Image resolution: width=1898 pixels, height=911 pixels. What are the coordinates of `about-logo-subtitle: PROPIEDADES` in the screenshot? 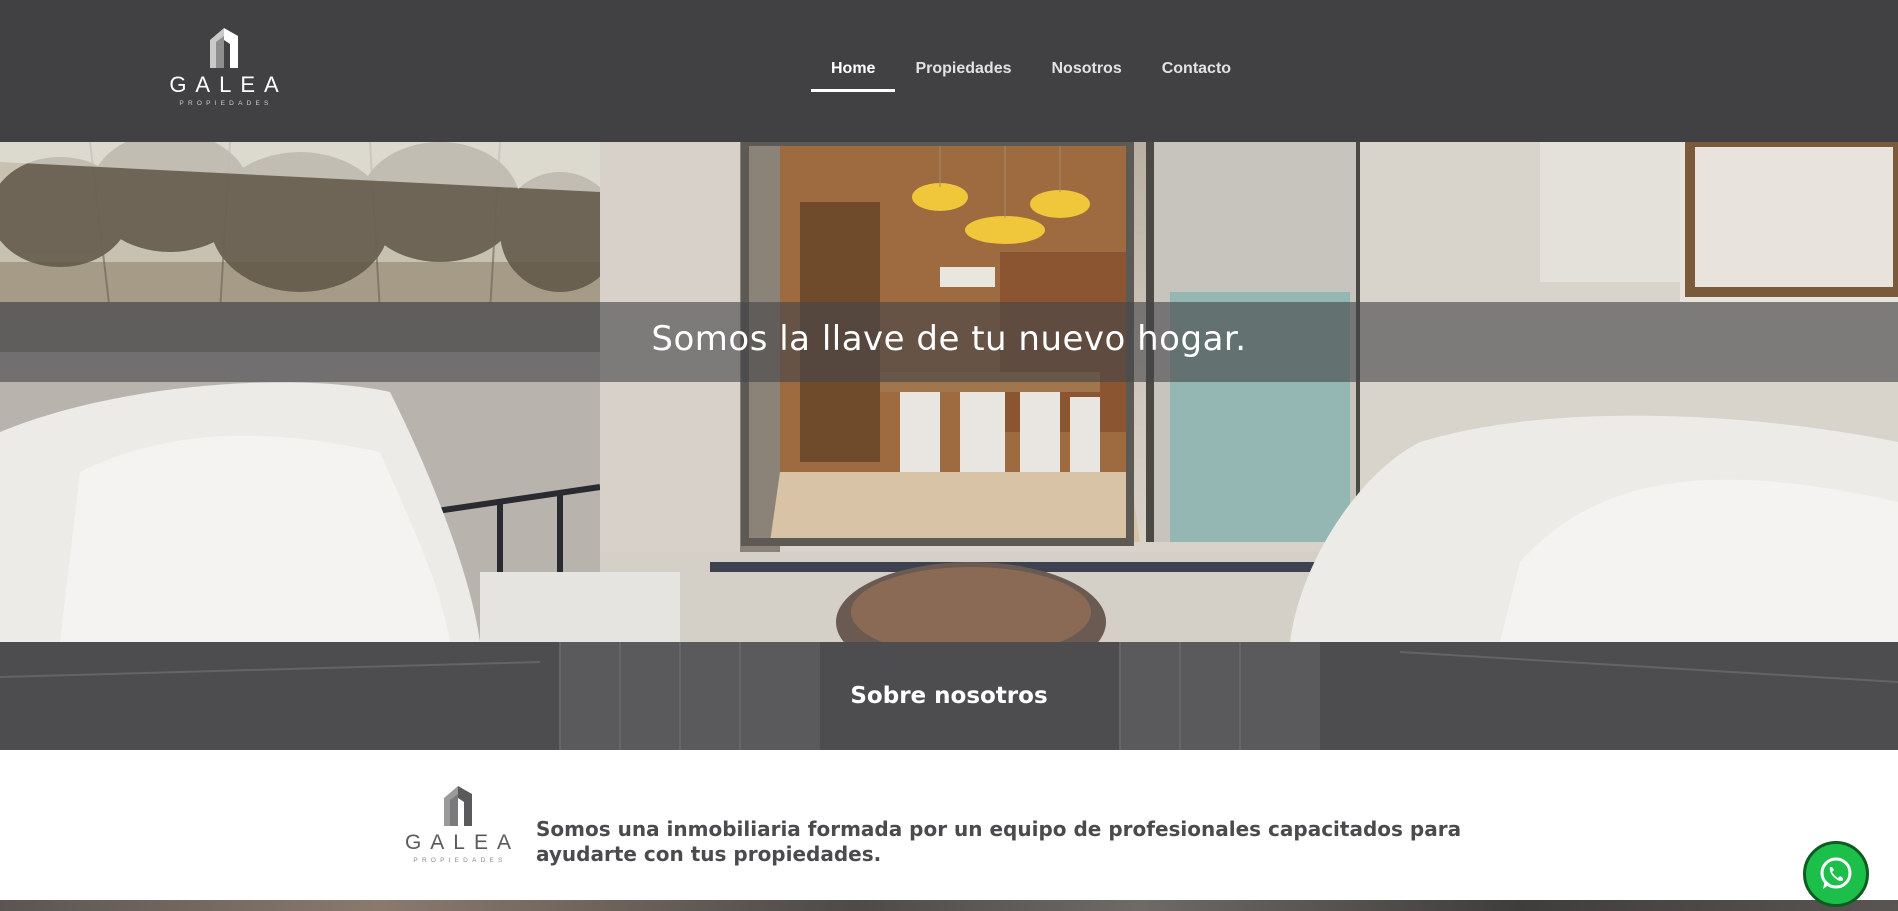 It's located at (460, 860).